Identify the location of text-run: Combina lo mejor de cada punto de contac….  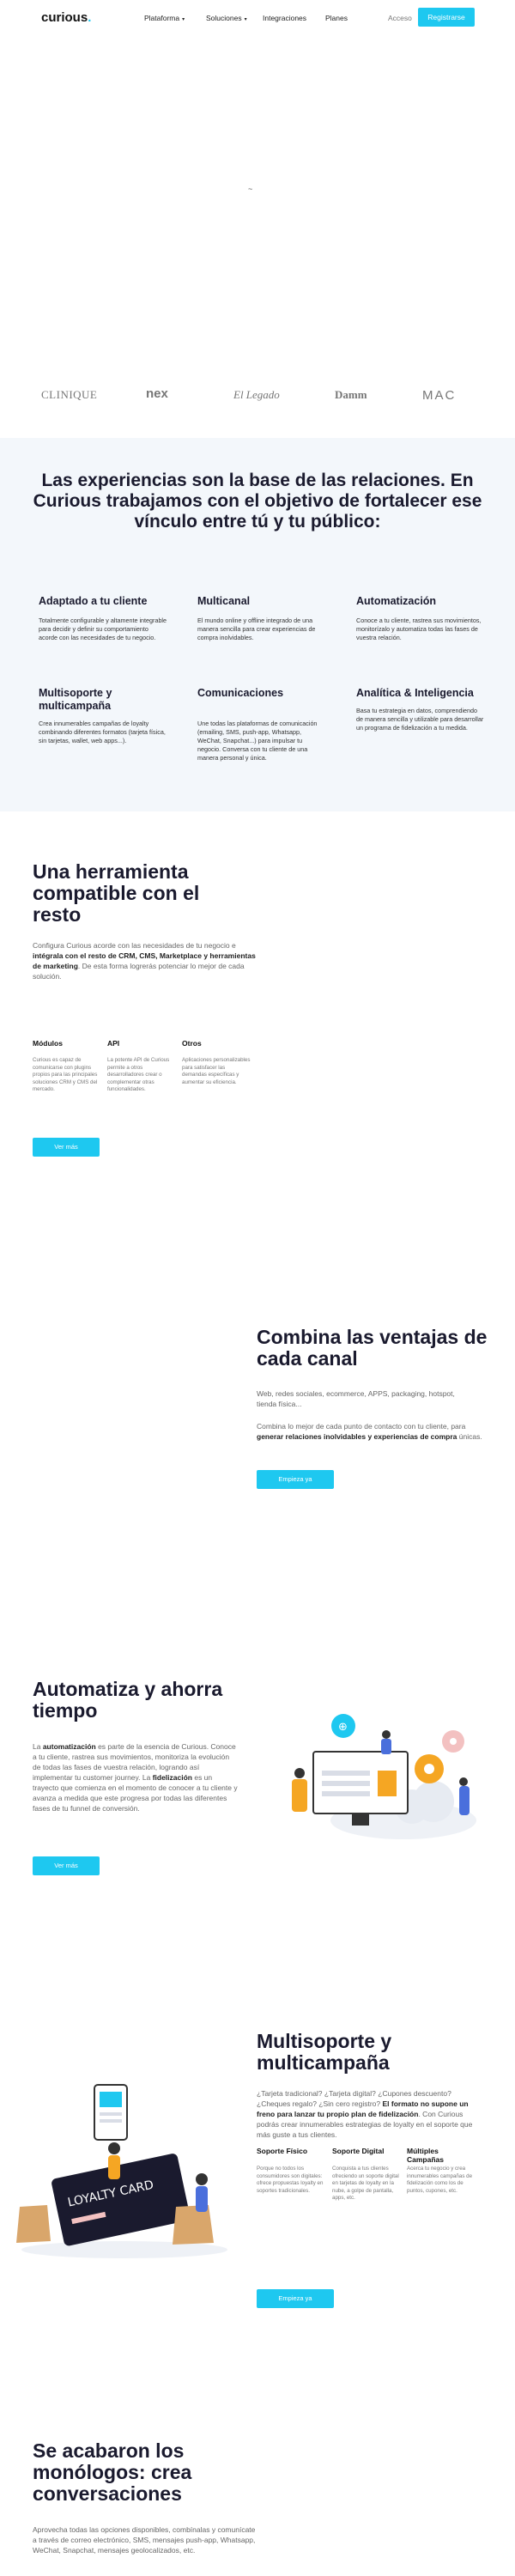
(361, 1426).